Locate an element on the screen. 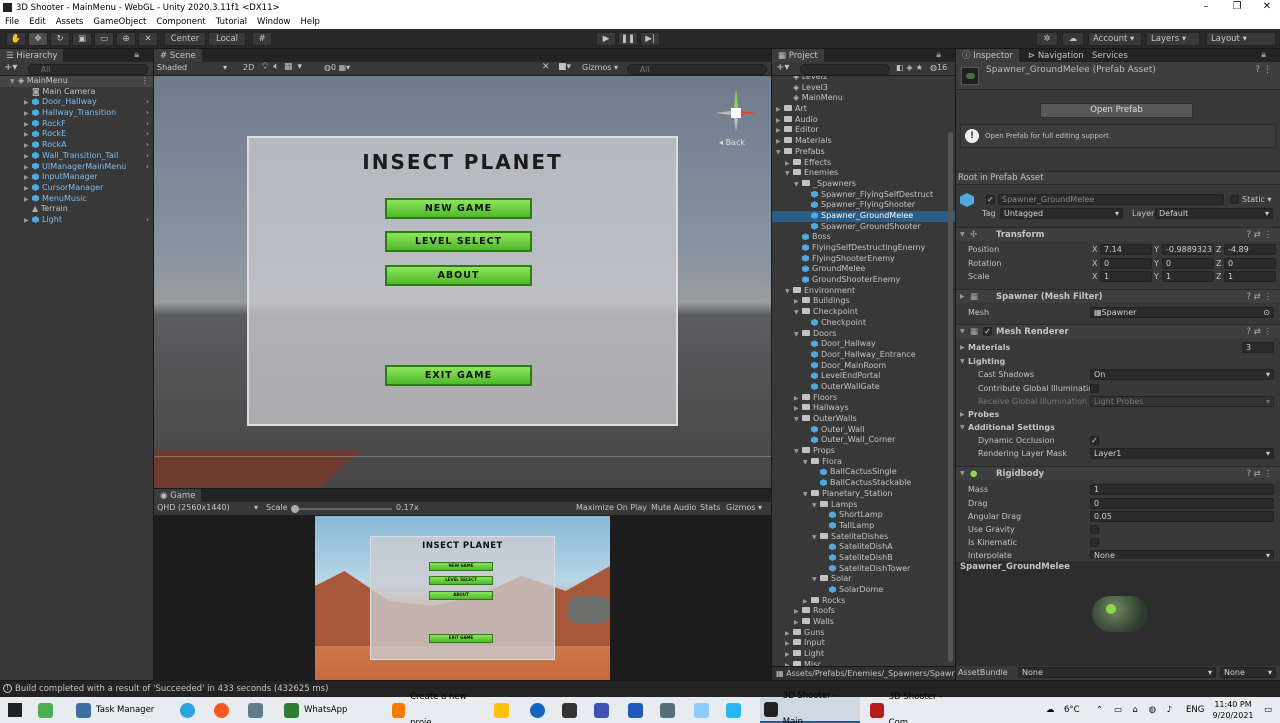 This screenshot has width=1280, height=723. step-button: ▶| is located at coordinates (650, 39).